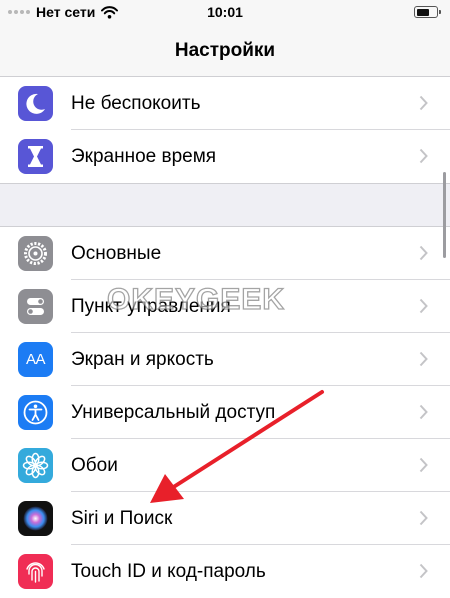 This screenshot has width=450, height=598. What do you see at coordinates (237, 446) in the screenshot?
I see `annotation-arrow-icon` at bounding box center [237, 446].